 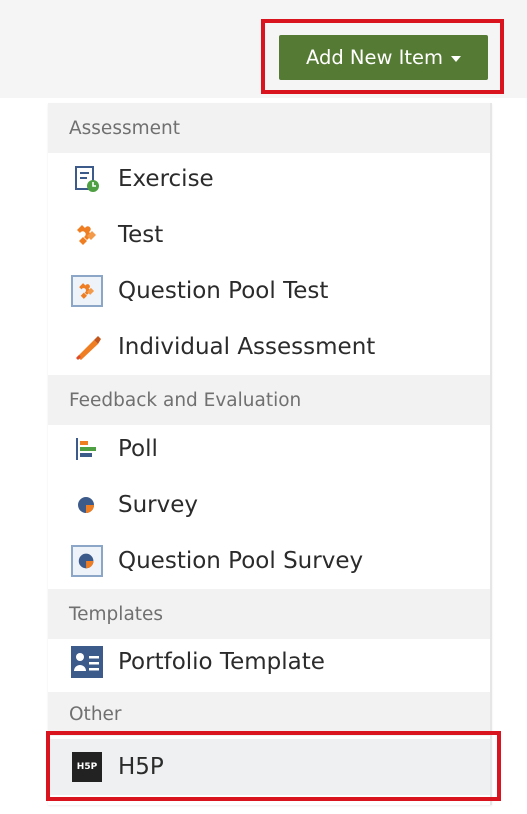 I want to click on add-new-item-label: Add New Item, so click(x=374, y=57).